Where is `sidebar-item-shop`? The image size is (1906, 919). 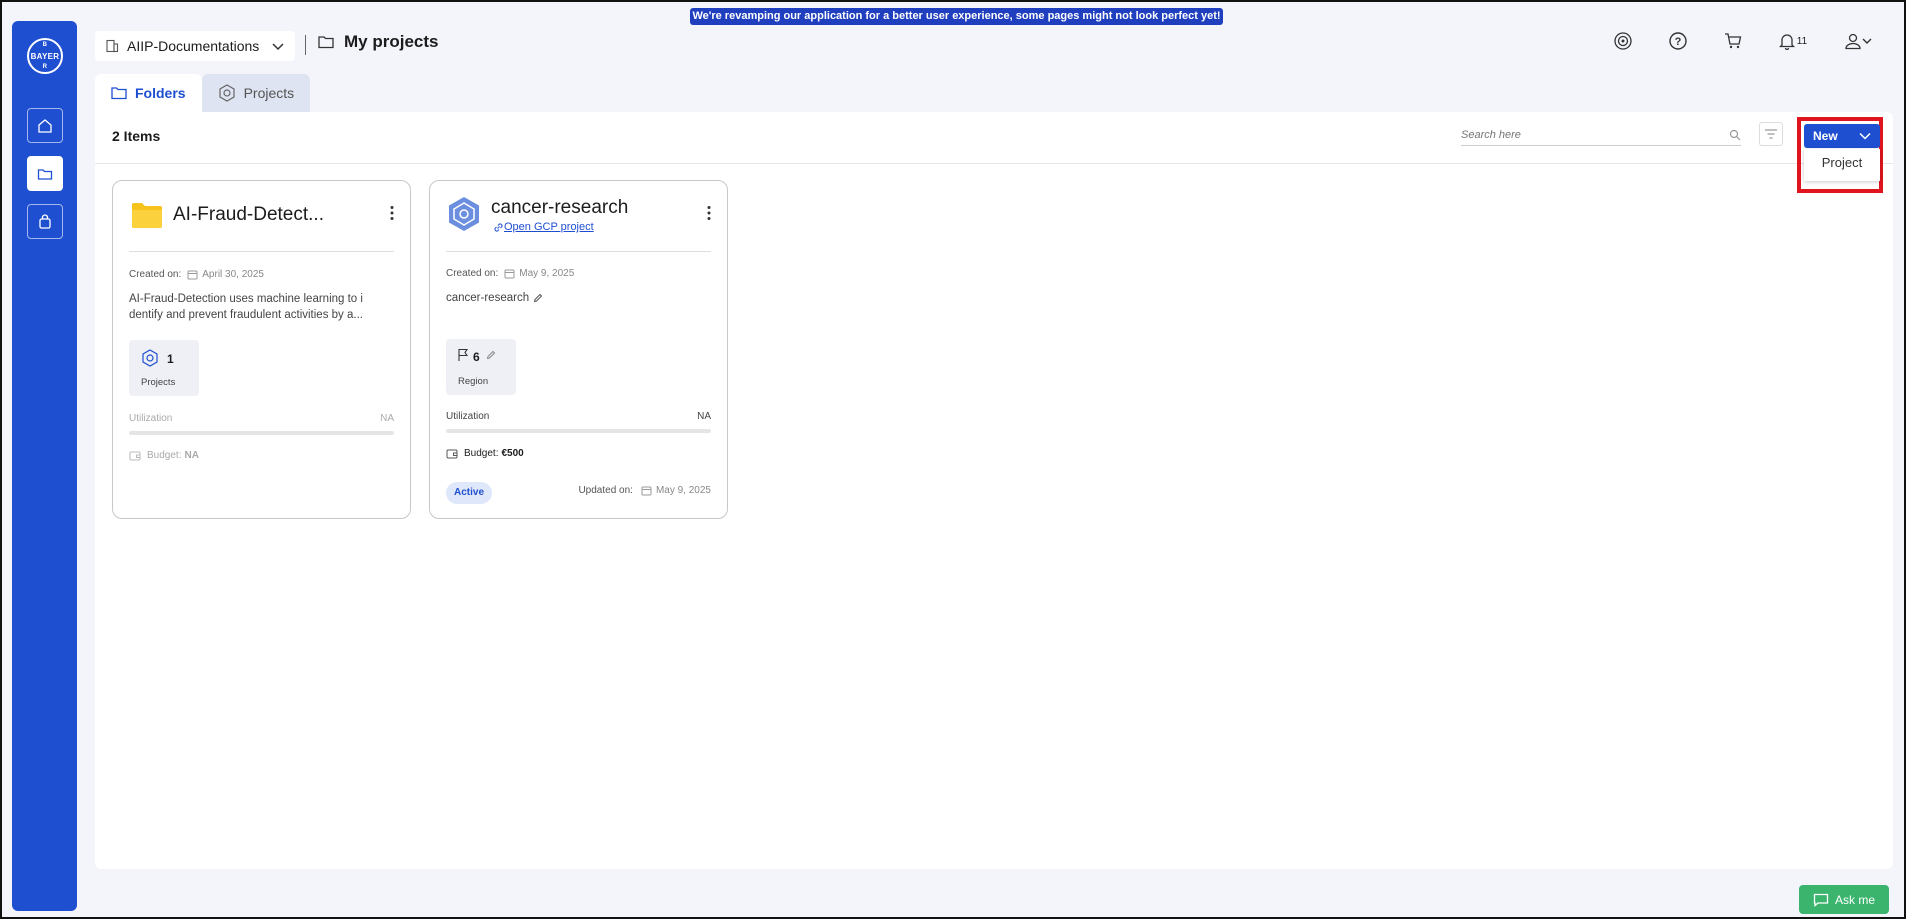 sidebar-item-shop is located at coordinates (45, 221).